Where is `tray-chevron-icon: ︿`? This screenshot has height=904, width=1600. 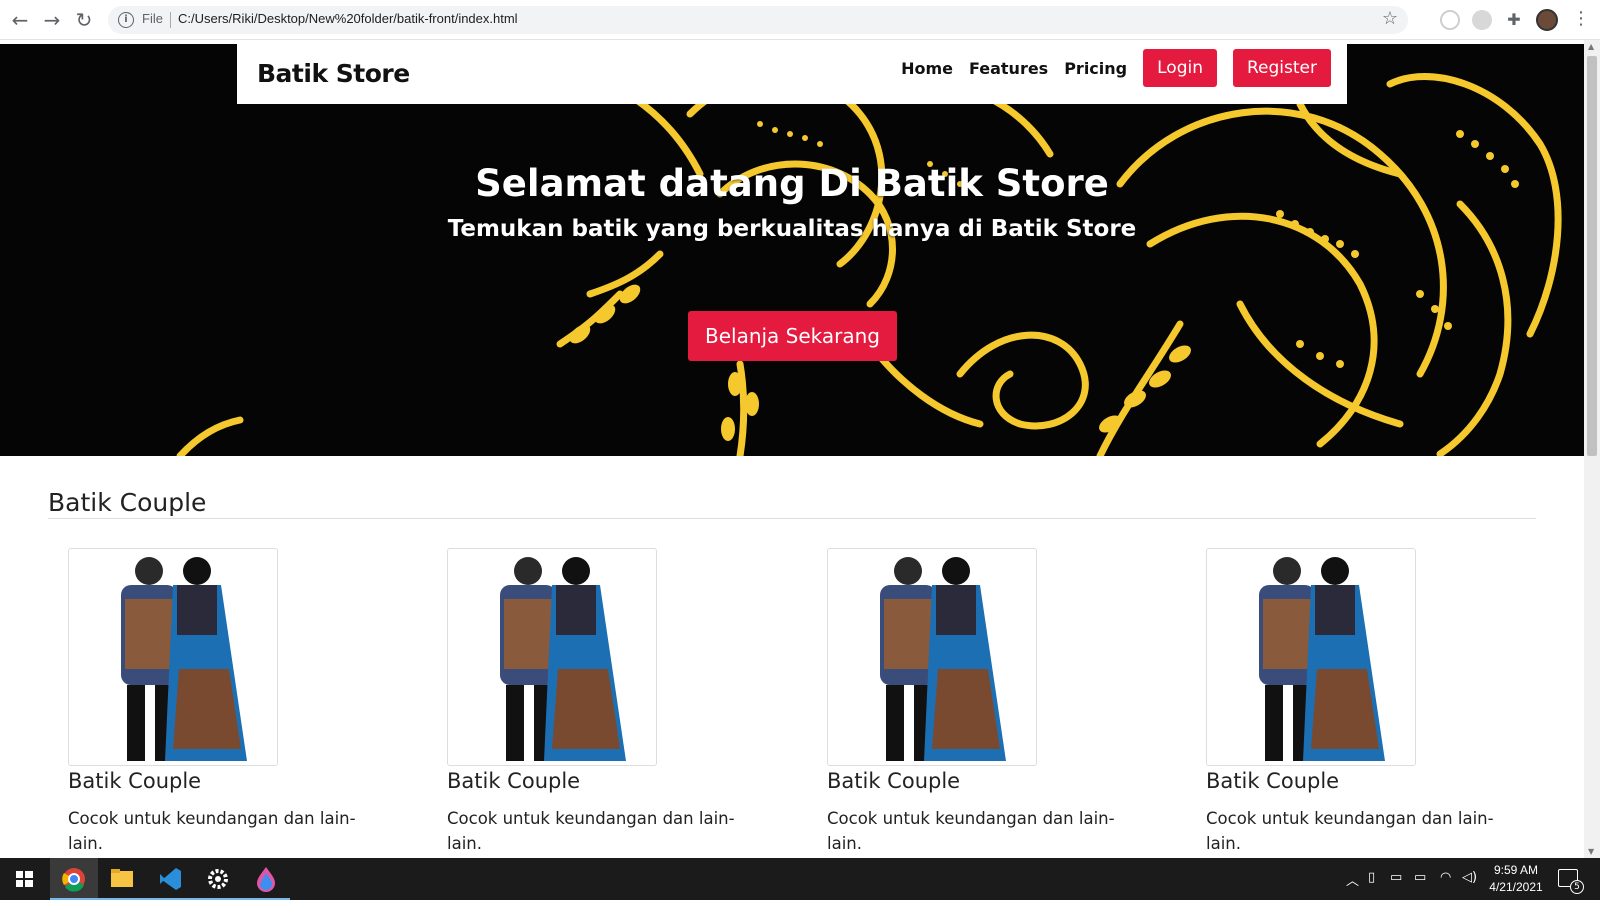 tray-chevron-icon: ︿ is located at coordinates (1352, 879).